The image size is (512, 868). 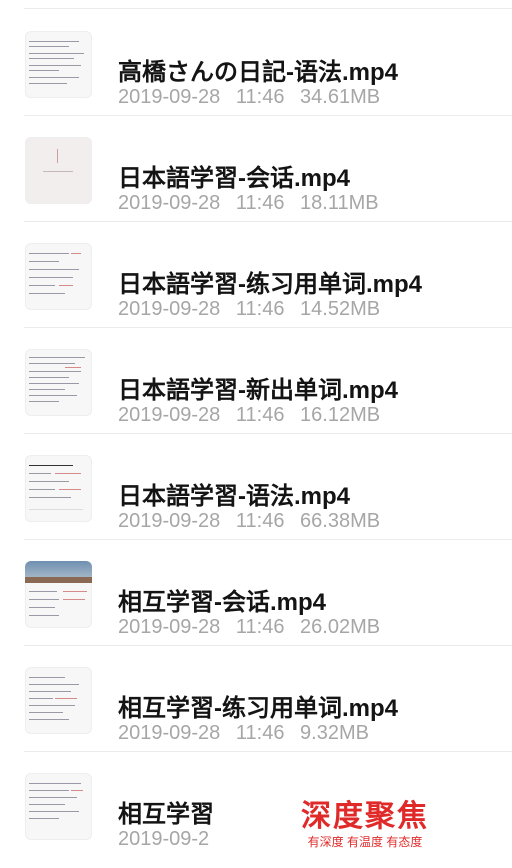 I want to click on file-meta: 2019-09-2, so click(x=163, y=839).